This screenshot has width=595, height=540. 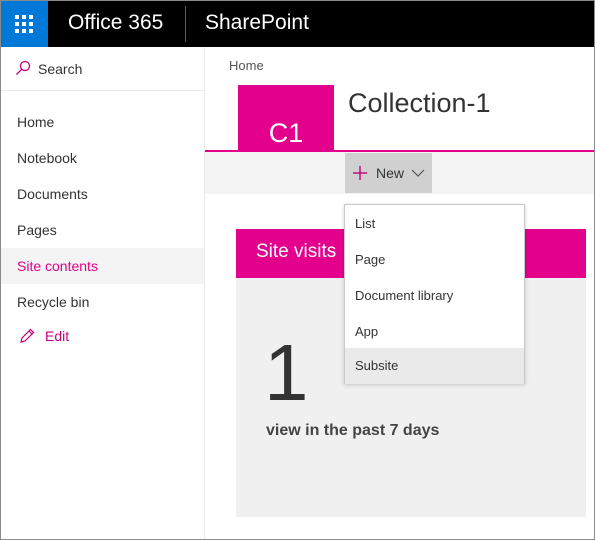 What do you see at coordinates (419, 103) in the screenshot?
I see `site-title: Collection-1` at bounding box center [419, 103].